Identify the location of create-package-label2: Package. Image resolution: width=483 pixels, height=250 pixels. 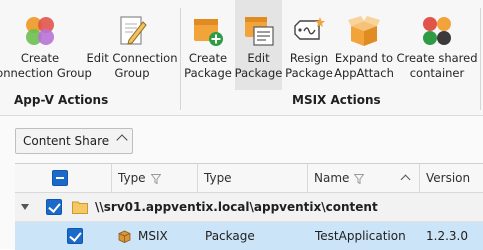
(208, 73).